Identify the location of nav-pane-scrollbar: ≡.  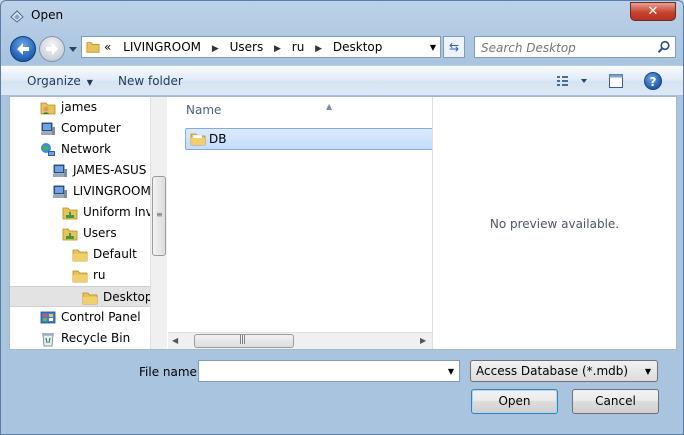
(158, 223).